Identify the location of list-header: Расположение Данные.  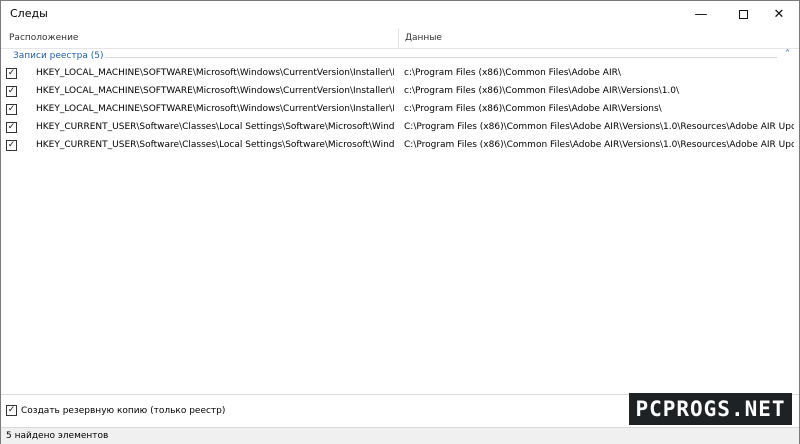
(400, 38).